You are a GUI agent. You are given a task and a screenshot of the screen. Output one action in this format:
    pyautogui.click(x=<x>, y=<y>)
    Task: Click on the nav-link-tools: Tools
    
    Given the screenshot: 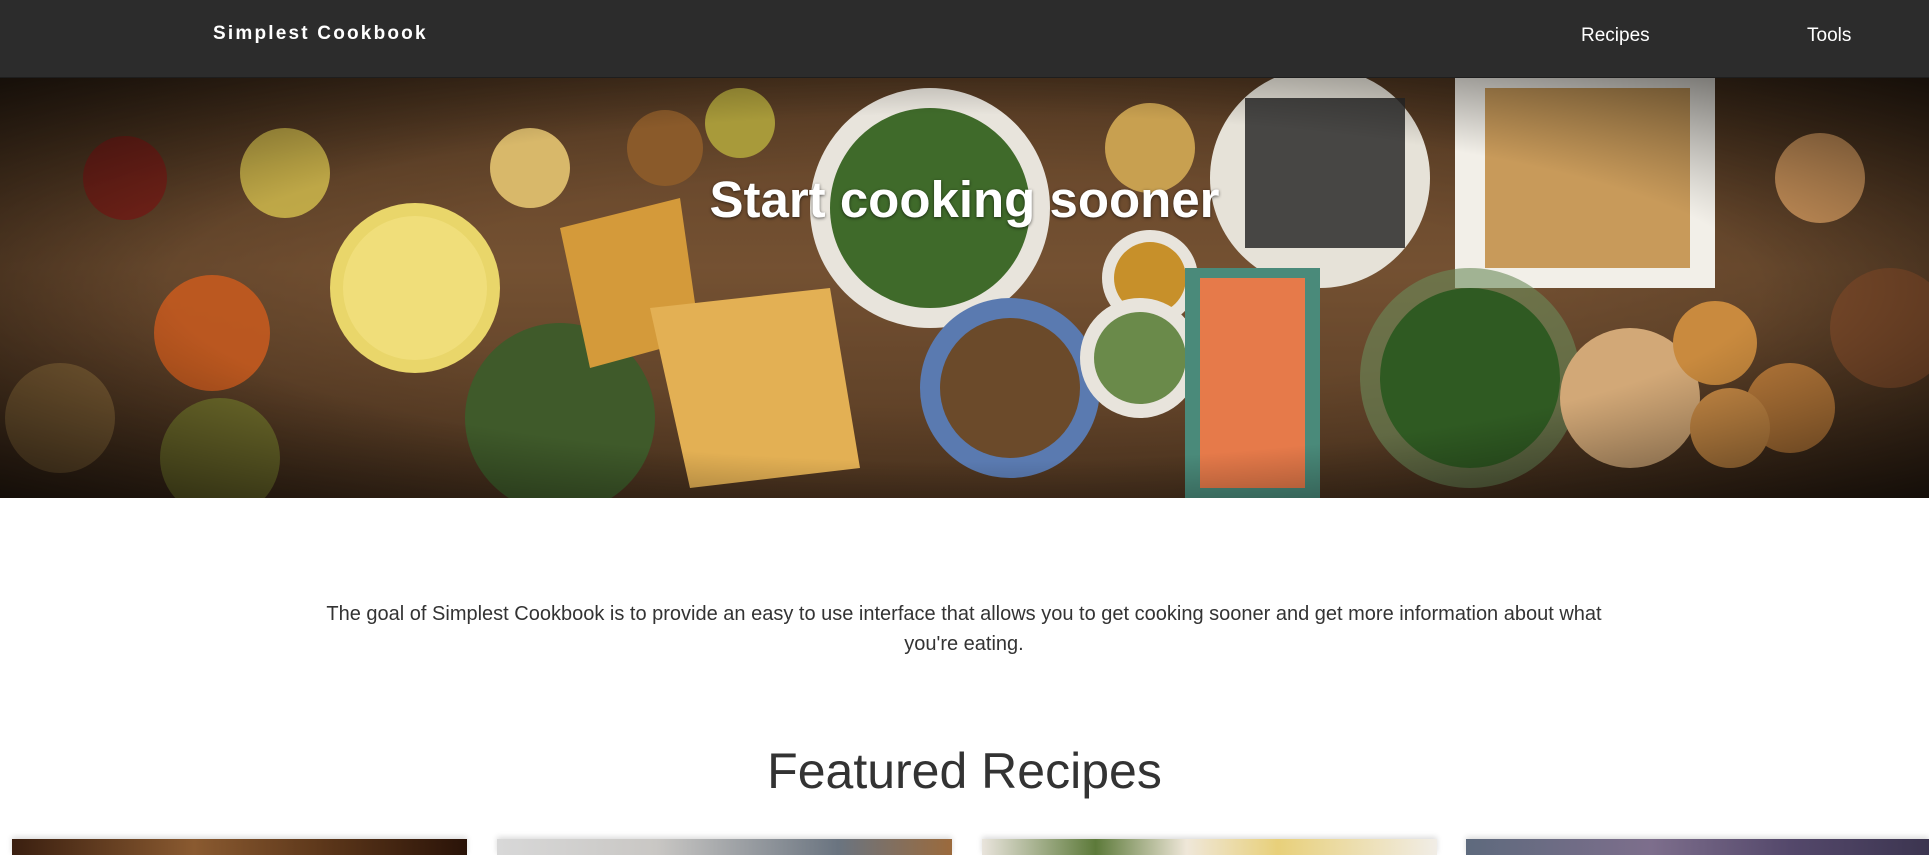 What is the action you would take?
    pyautogui.click(x=1829, y=36)
    